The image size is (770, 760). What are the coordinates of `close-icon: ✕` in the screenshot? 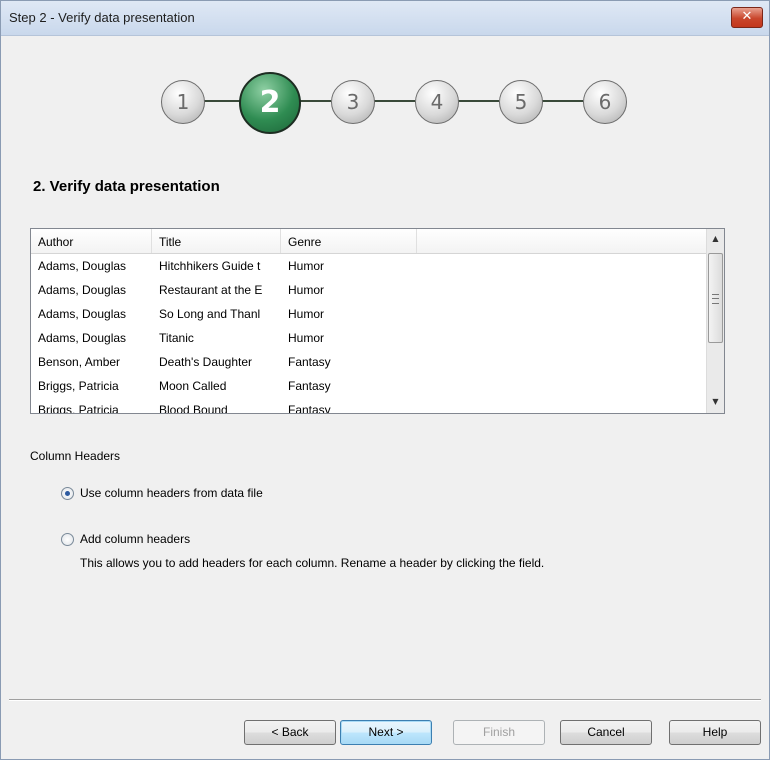 It's located at (747, 16).